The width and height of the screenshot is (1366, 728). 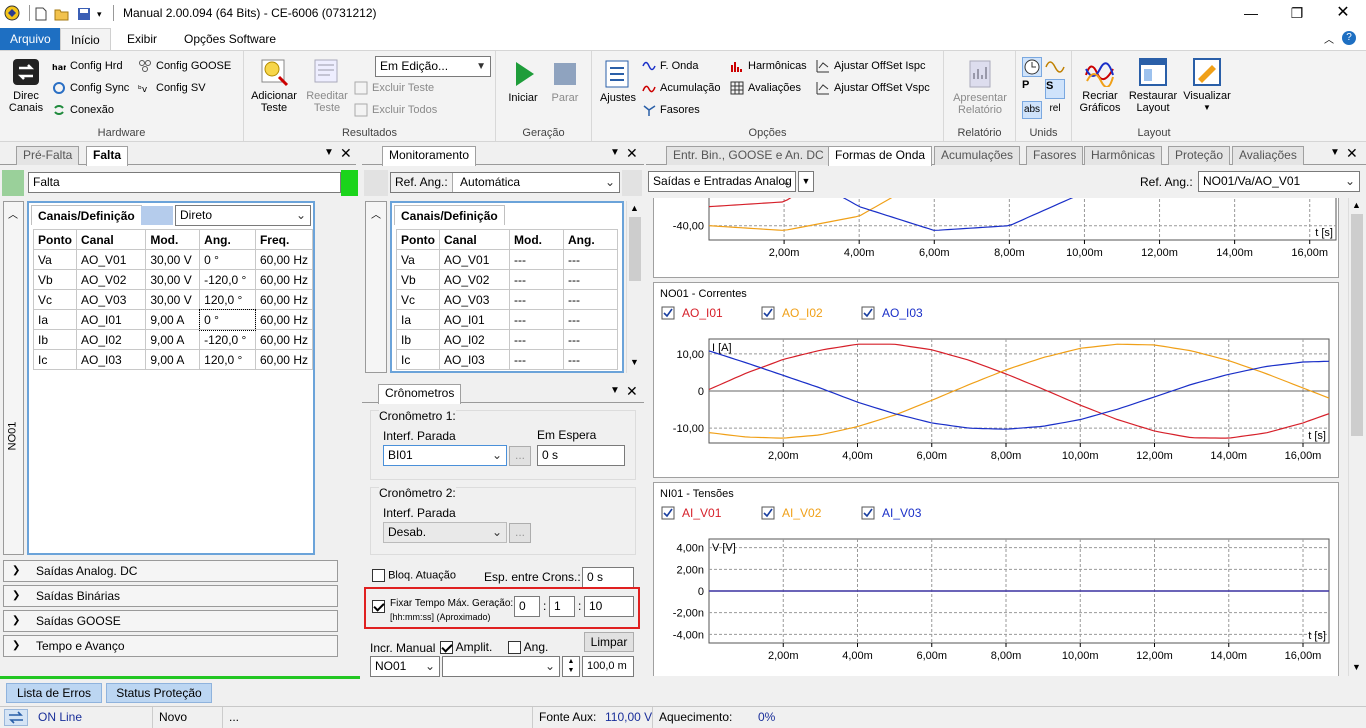 What do you see at coordinates (618, 81) in the screenshot?
I see `ajustes-button: Ajustes` at bounding box center [618, 81].